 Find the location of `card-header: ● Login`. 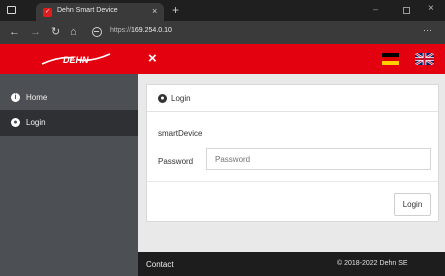

card-header: ● Login is located at coordinates (292, 98).